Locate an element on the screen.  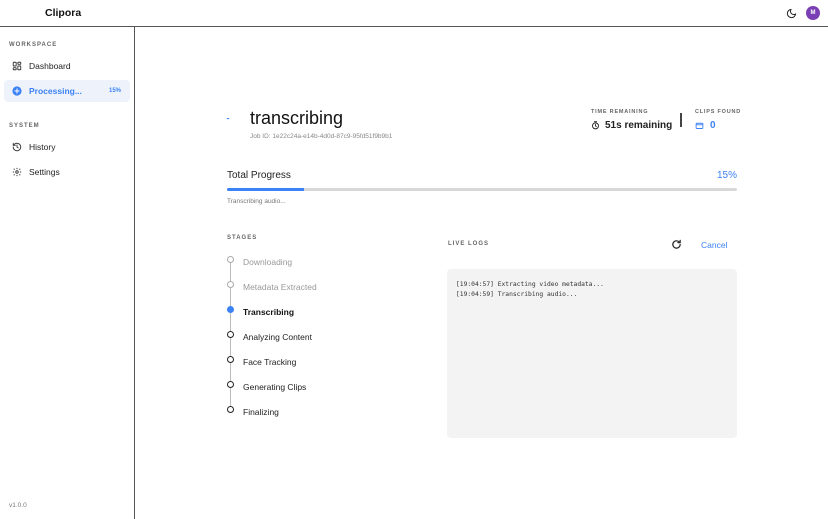
refresh-button is located at coordinates (676, 244).